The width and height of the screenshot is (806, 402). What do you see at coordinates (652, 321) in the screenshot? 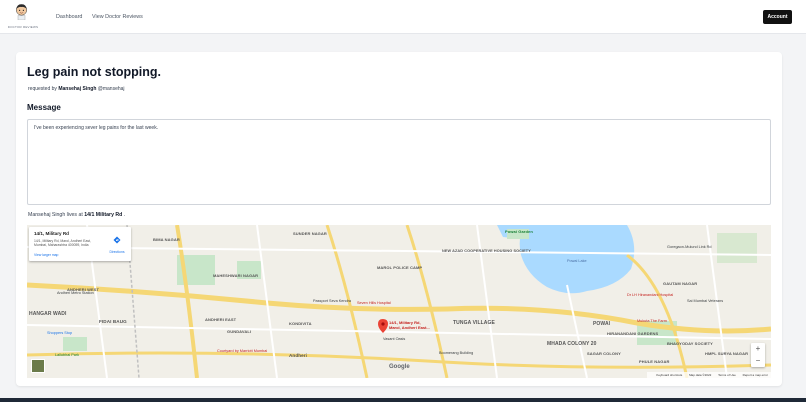
I see `map-poi-label: Mukuta The Farm` at bounding box center [652, 321].